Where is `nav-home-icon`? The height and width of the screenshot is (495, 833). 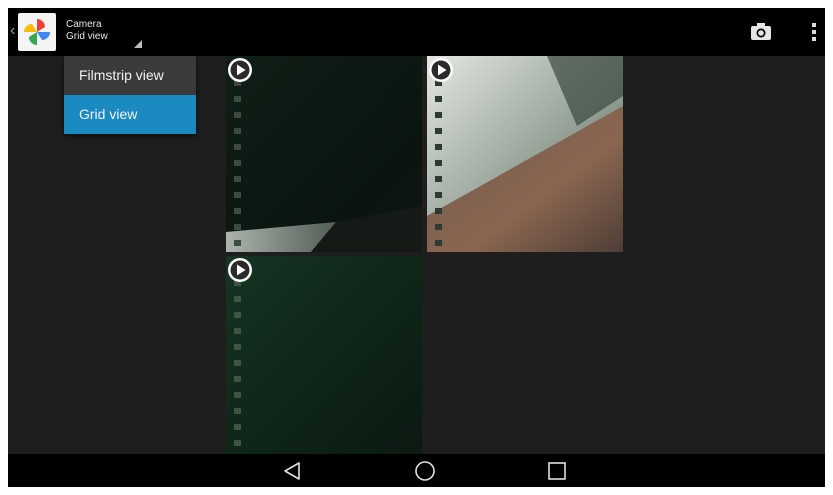 nav-home-icon is located at coordinates (425, 471).